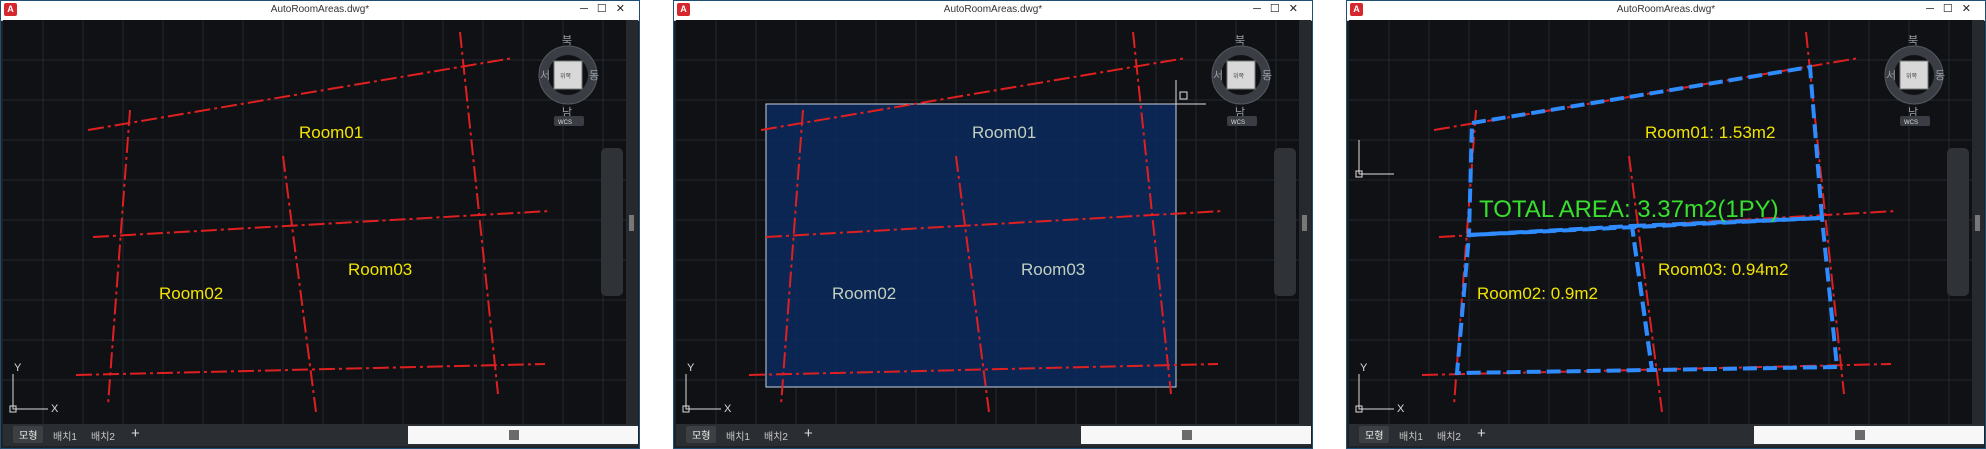  I want to click on total-area-label: TOTAL AREA: 3.37m2(1PY), so click(1629, 209).